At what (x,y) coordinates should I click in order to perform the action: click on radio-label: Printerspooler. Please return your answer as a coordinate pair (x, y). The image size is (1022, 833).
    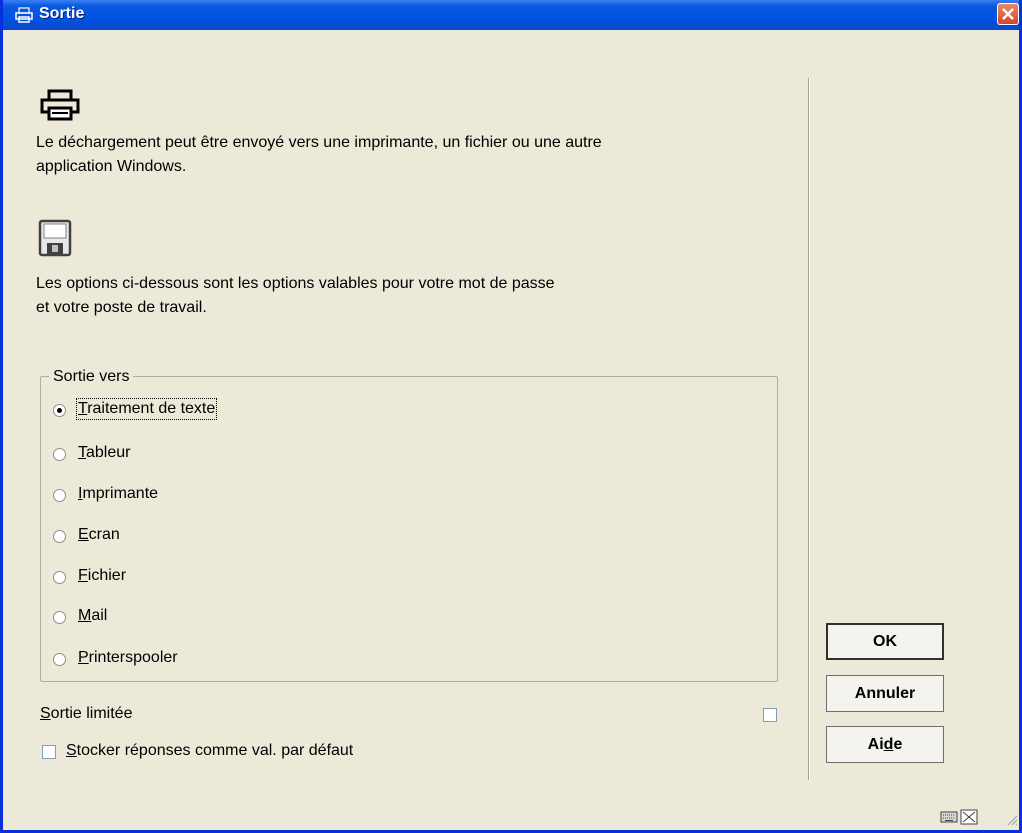
    Looking at the image, I should click on (128, 658).